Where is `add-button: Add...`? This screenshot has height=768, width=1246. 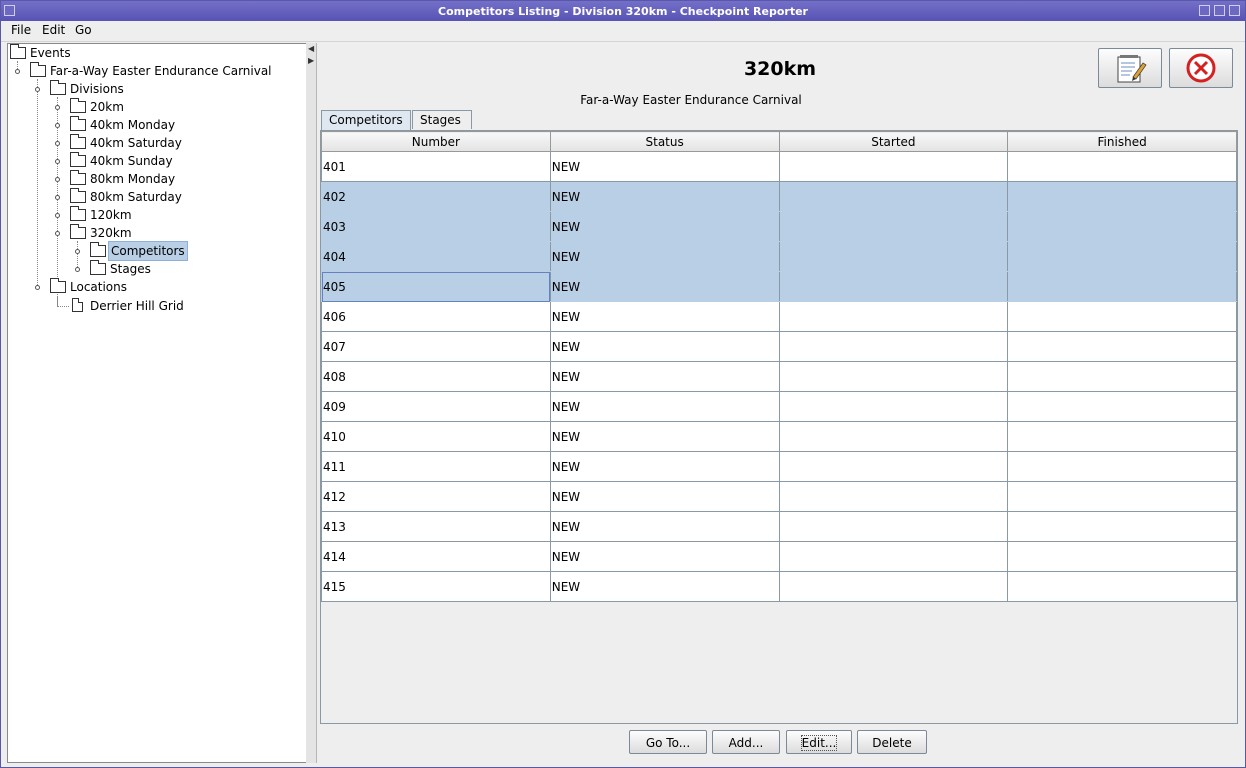
add-button: Add... is located at coordinates (746, 742).